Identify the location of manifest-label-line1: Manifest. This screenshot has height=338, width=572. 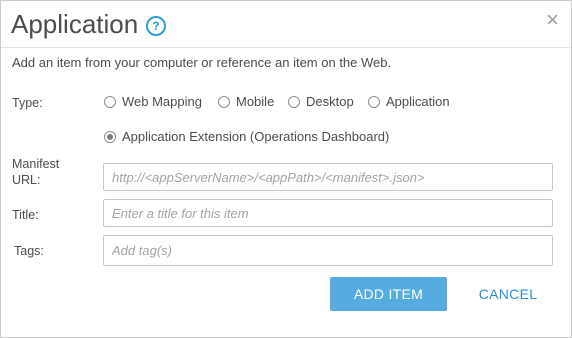
(36, 164).